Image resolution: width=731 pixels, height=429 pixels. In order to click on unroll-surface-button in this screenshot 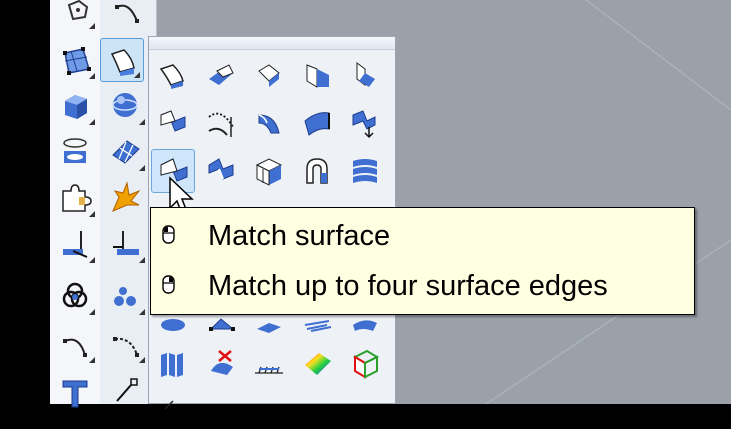, I will do `click(269, 171)`.